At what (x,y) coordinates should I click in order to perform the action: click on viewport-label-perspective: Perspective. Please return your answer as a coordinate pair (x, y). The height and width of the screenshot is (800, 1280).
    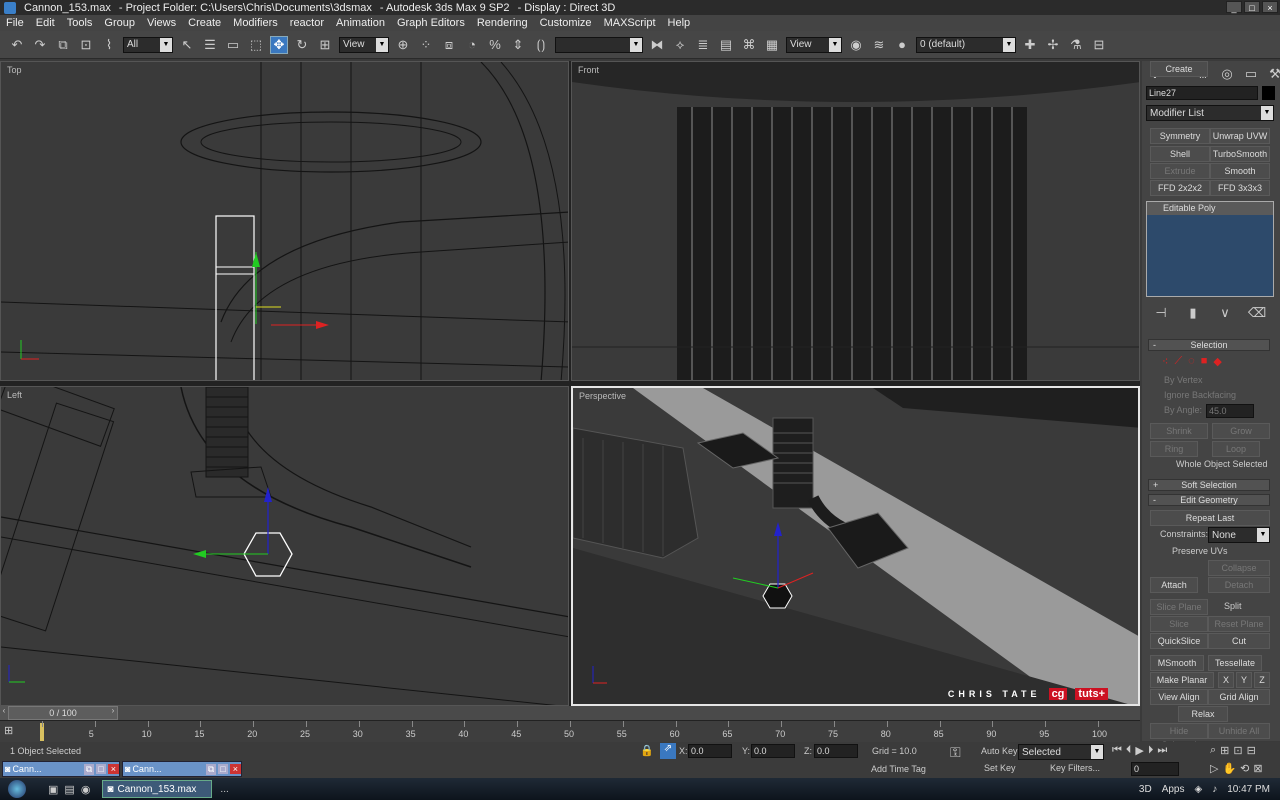
    Looking at the image, I should click on (602, 396).